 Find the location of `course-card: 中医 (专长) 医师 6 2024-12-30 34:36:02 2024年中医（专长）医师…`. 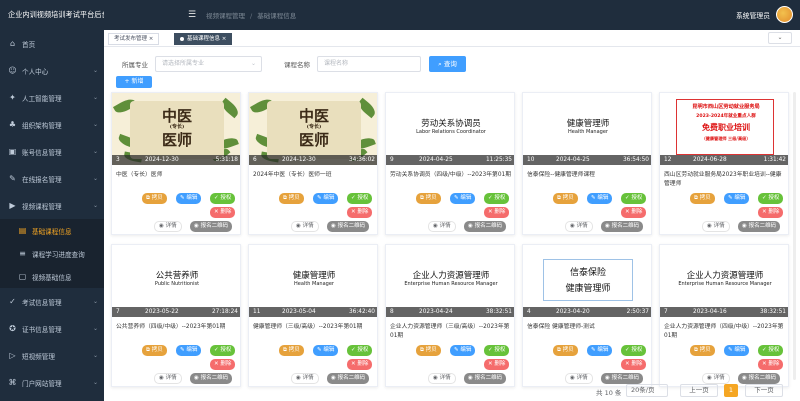

course-card: 中医 (专长) 医师 6 2024-12-30 34:36:02 2024年中医（专长）医师… is located at coordinates (313, 163).